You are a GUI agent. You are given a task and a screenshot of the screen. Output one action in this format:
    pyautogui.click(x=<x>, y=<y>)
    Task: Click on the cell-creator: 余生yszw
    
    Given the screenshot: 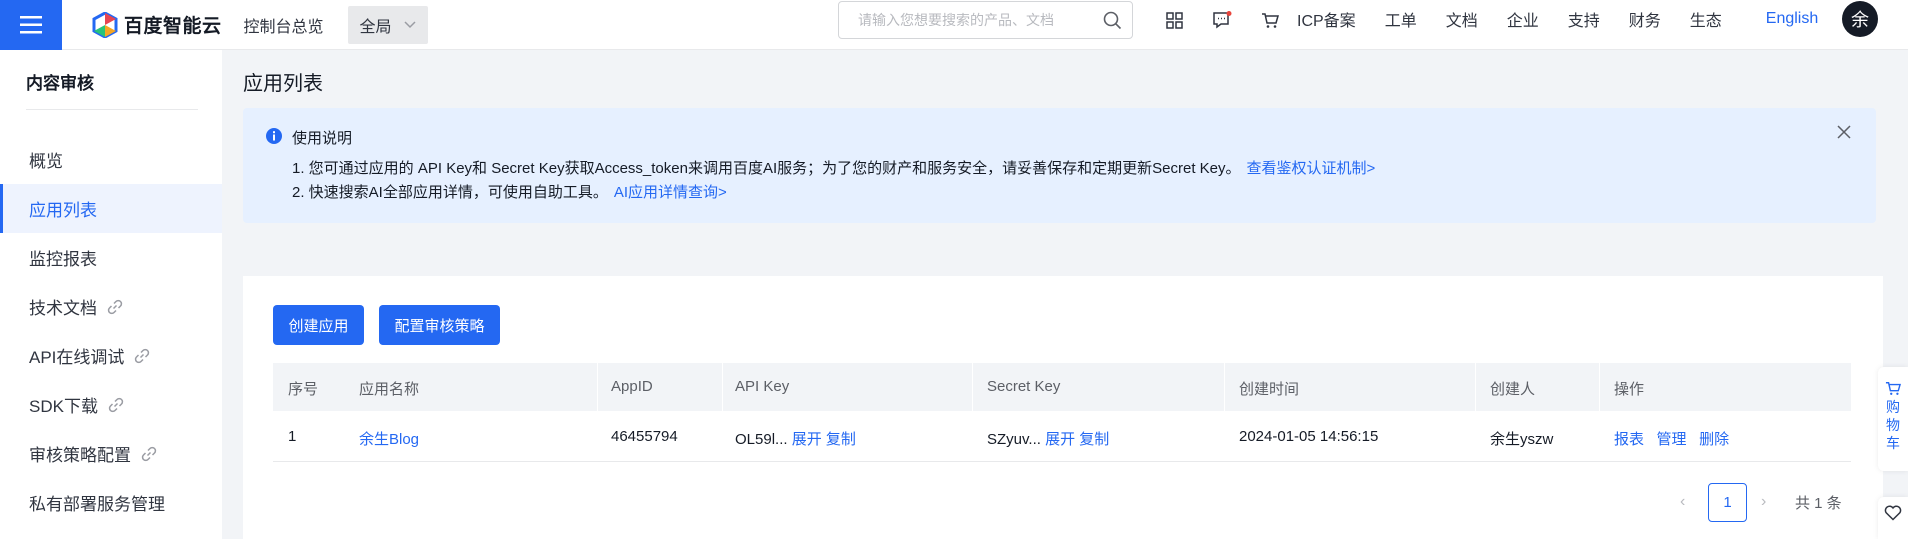 What is the action you would take?
    pyautogui.click(x=1522, y=439)
    